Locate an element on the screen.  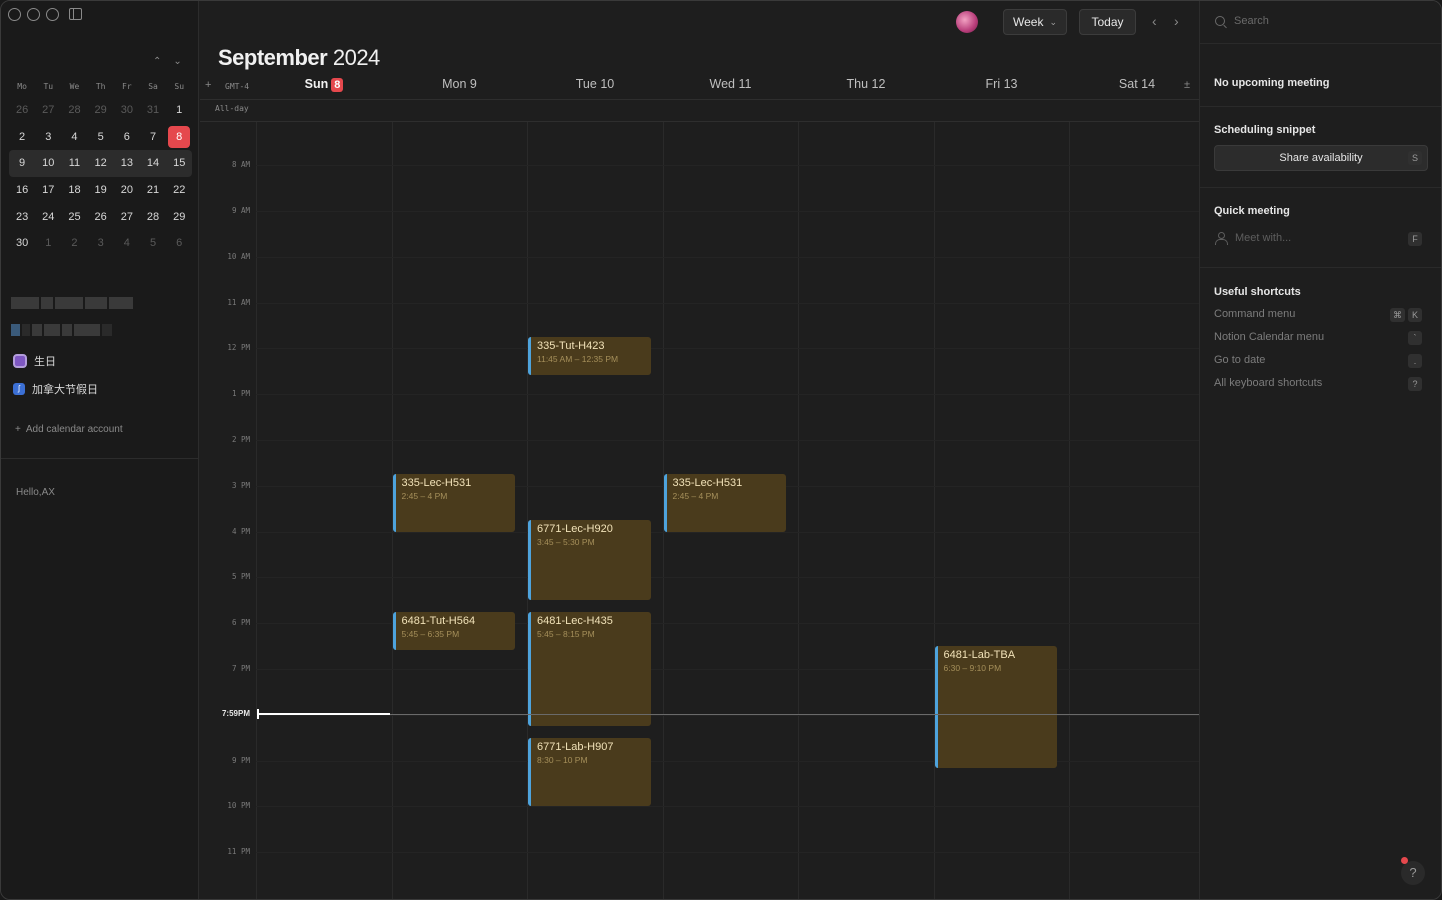
today-button: Today is located at coordinates (1107, 22).